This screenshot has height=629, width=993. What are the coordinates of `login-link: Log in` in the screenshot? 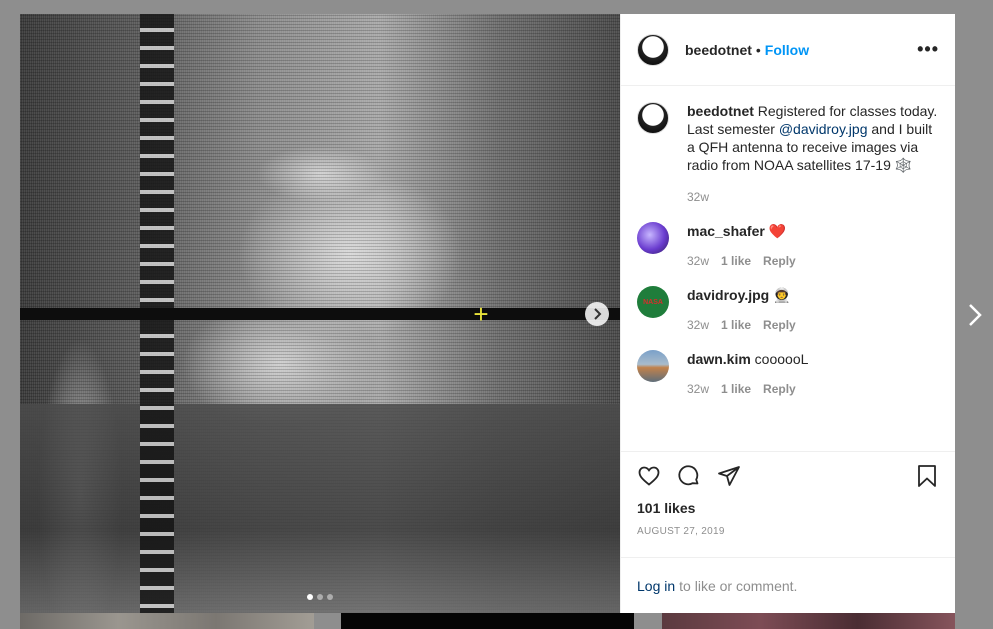 It's located at (656, 586).